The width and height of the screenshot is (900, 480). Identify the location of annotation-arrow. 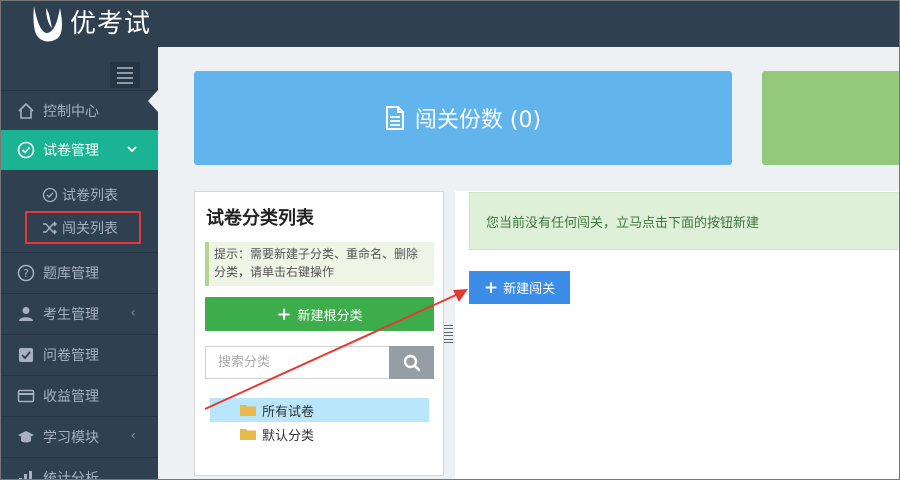
(336, 349).